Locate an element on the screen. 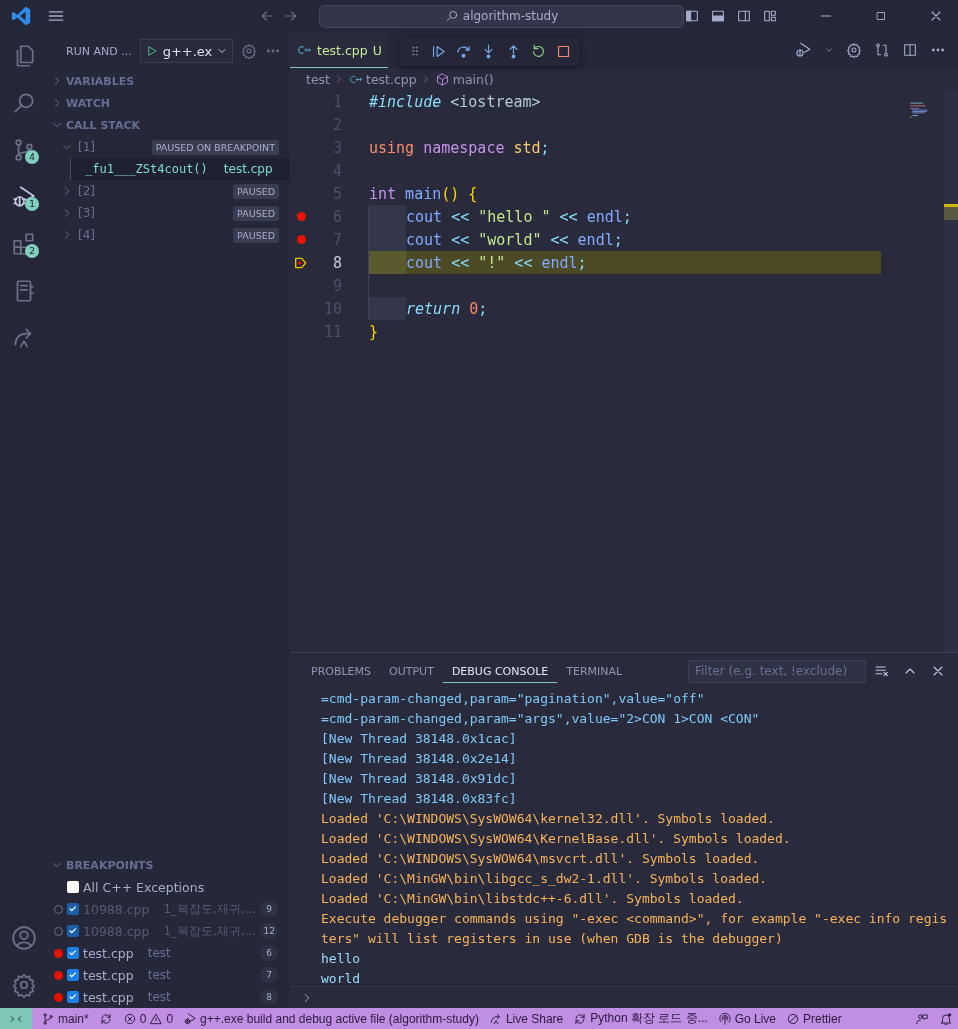 Image resolution: width=958 pixels, height=1029 pixels. launch-icon is located at coordinates (190, 1018).